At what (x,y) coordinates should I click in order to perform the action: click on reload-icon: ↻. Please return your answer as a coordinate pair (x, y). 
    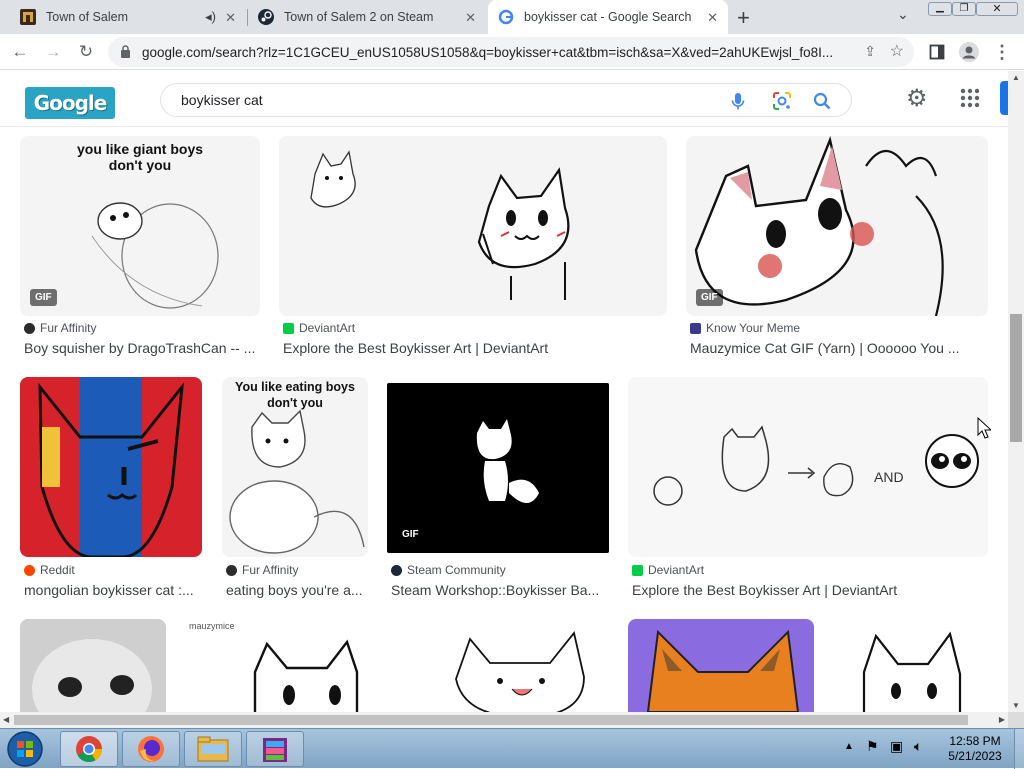
    Looking at the image, I should click on (86, 52).